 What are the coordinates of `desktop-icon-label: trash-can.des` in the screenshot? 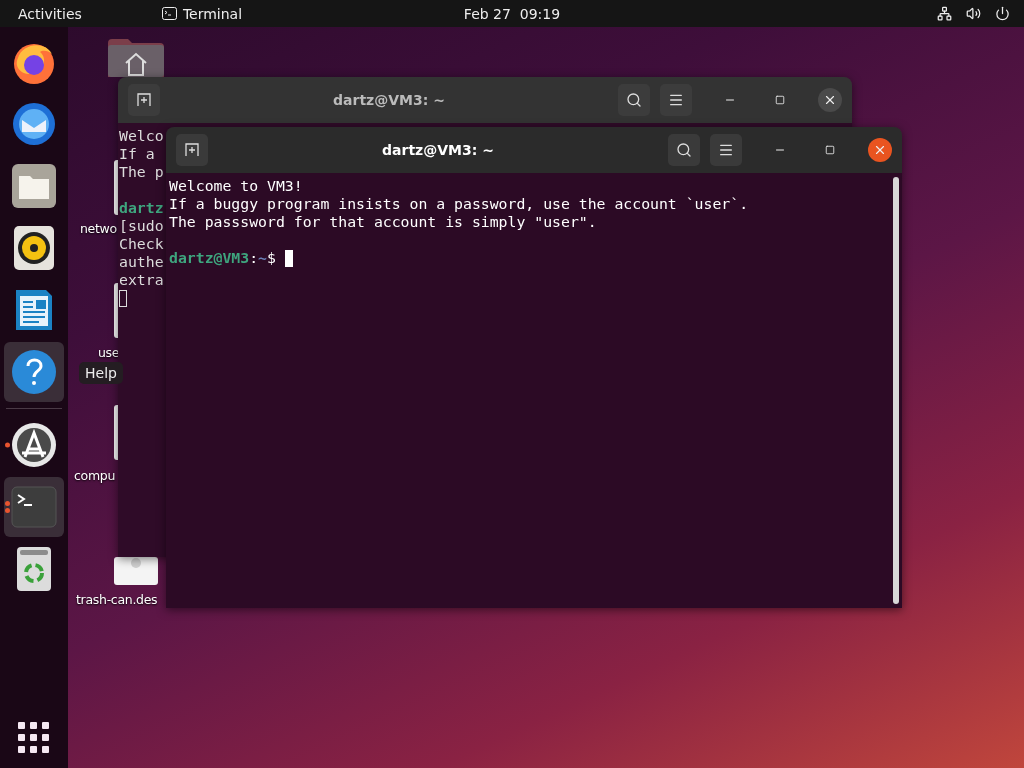 It's located at (117, 599).